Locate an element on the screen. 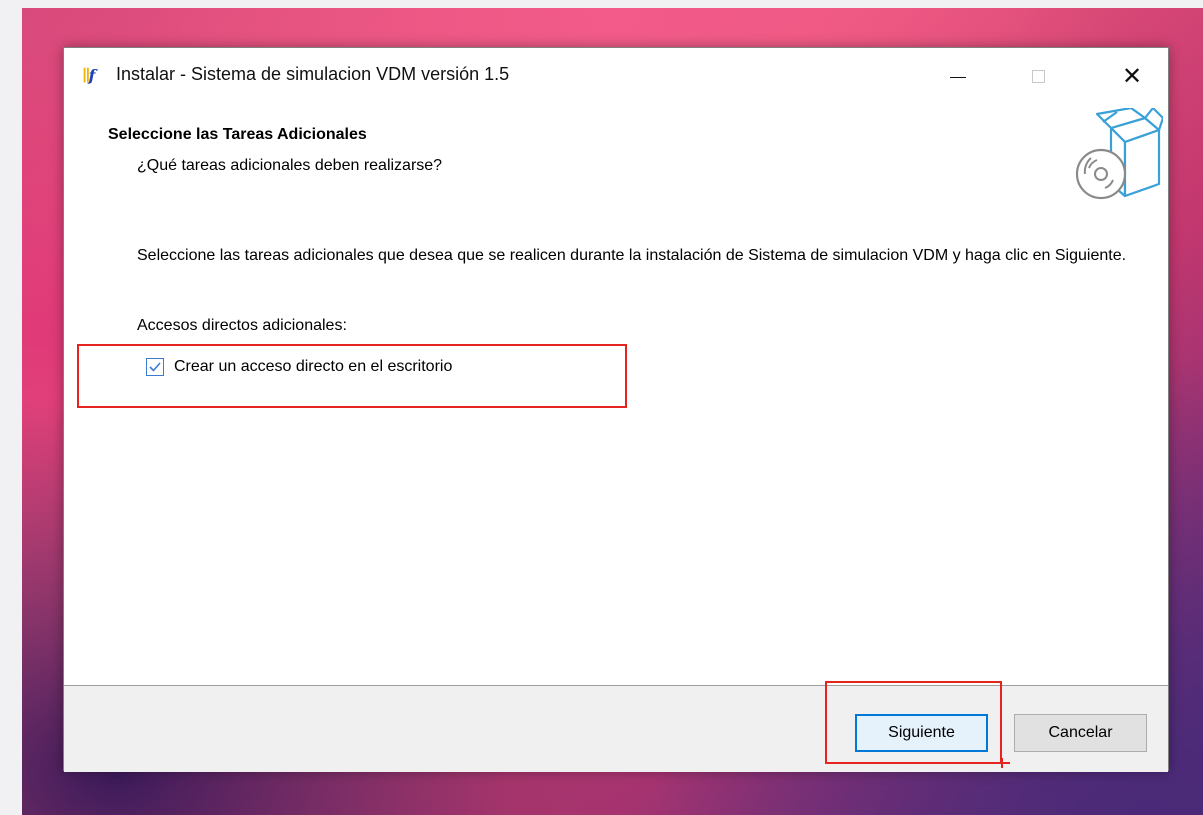  maximize-button is located at coordinates (1038, 76).